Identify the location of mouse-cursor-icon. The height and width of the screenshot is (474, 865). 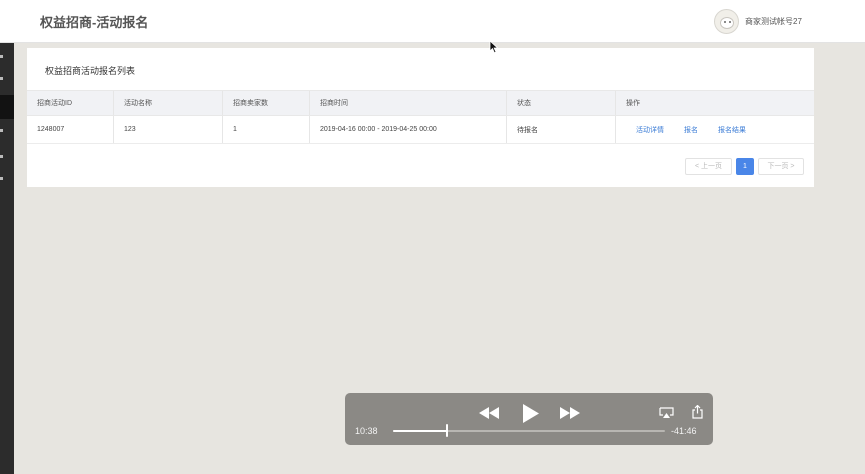
(494, 47).